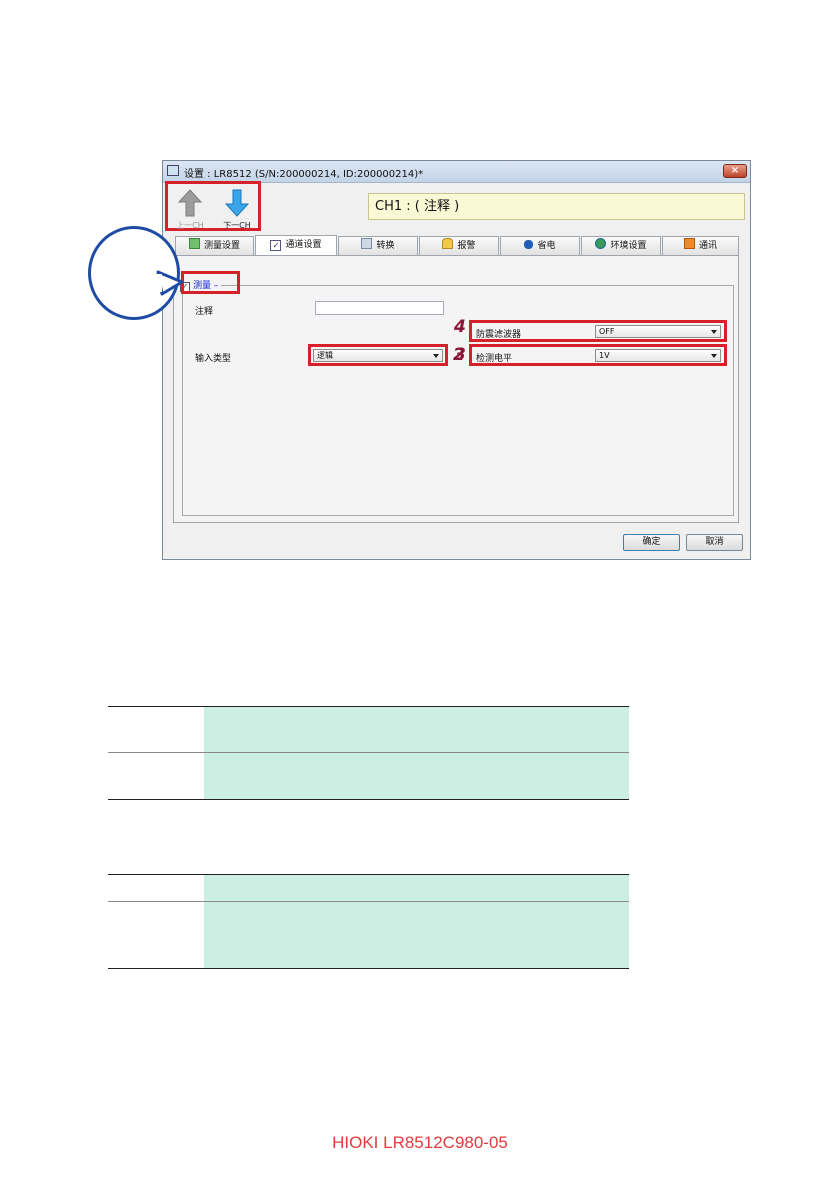  I want to click on tab-power-saving: 省电, so click(540, 245).